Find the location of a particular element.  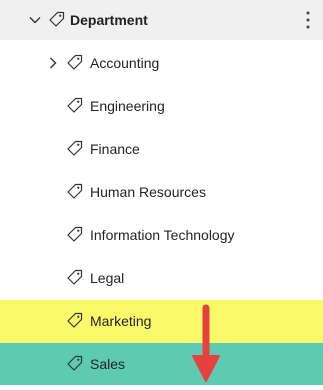

chevron-down-icon is located at coordinates (35, 20).